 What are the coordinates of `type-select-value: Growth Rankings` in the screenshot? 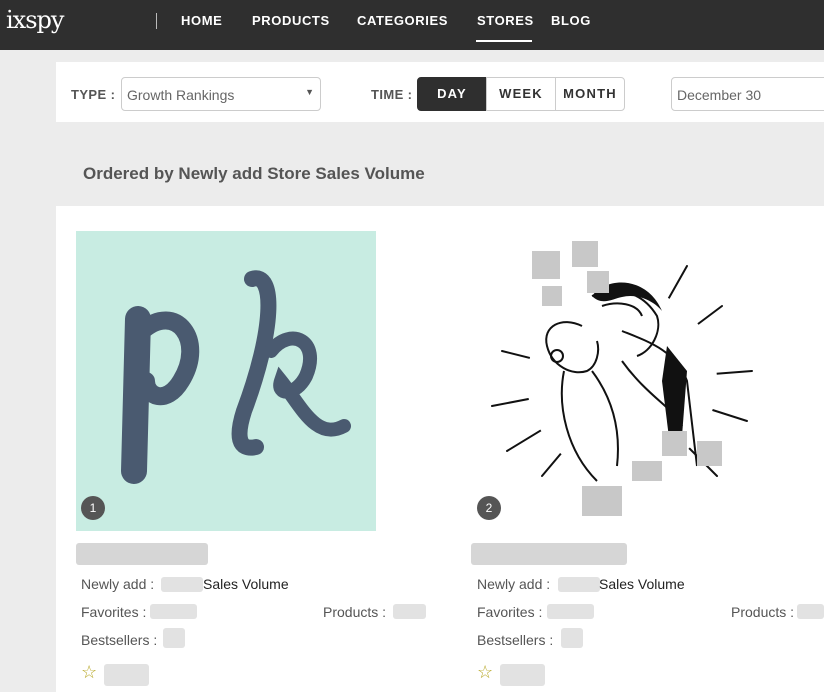 It's located at (181, 95).